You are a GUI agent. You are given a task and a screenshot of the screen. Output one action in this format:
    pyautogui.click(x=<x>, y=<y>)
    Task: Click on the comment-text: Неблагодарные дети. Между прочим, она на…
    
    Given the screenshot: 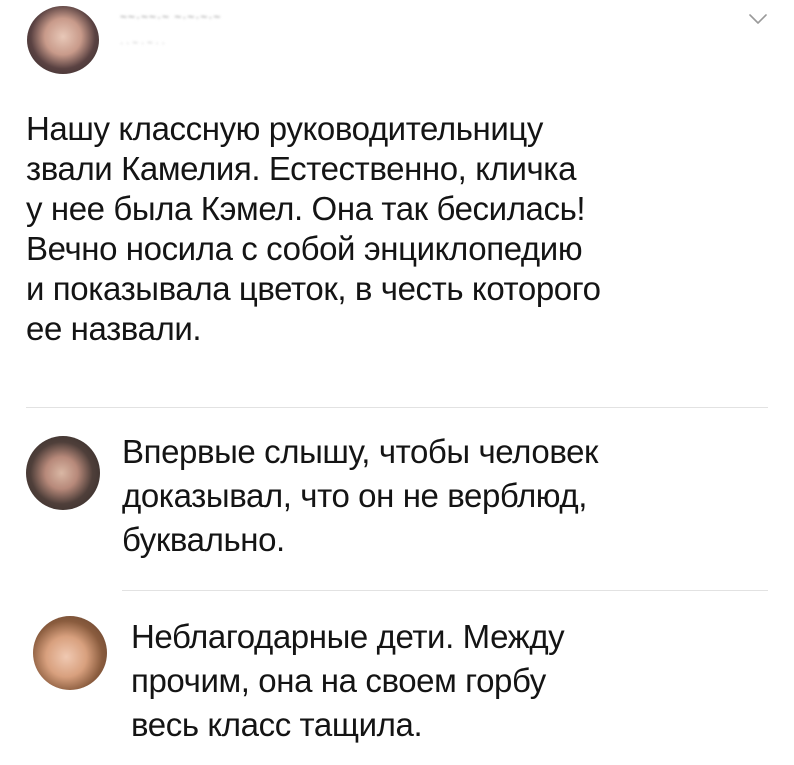 What is the action you would take?
    pyautogui.click(x=348, y=680)
    